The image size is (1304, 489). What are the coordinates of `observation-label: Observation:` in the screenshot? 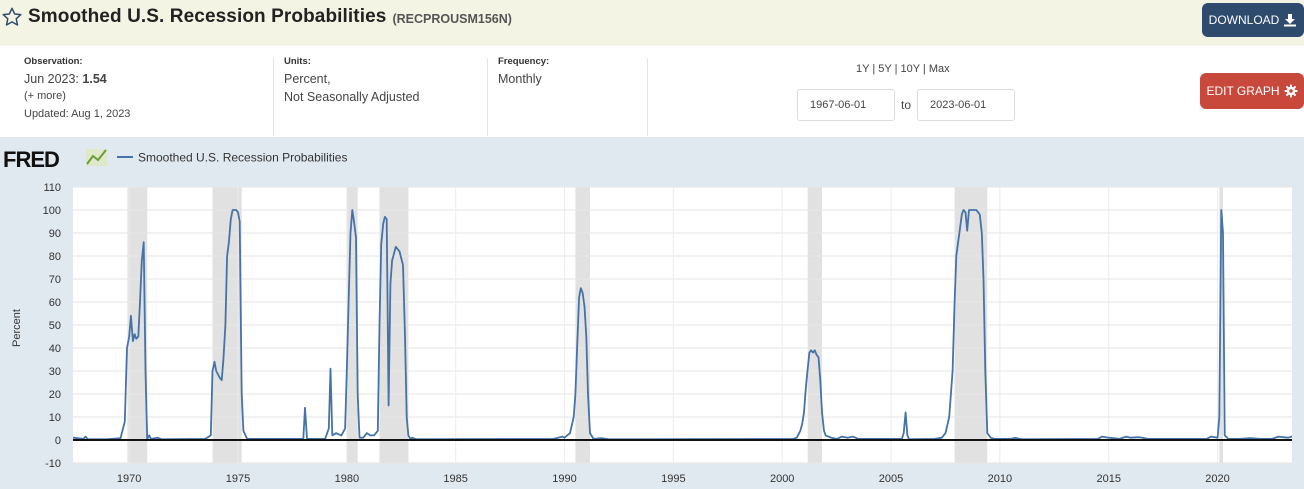 It's located at (53, 61).